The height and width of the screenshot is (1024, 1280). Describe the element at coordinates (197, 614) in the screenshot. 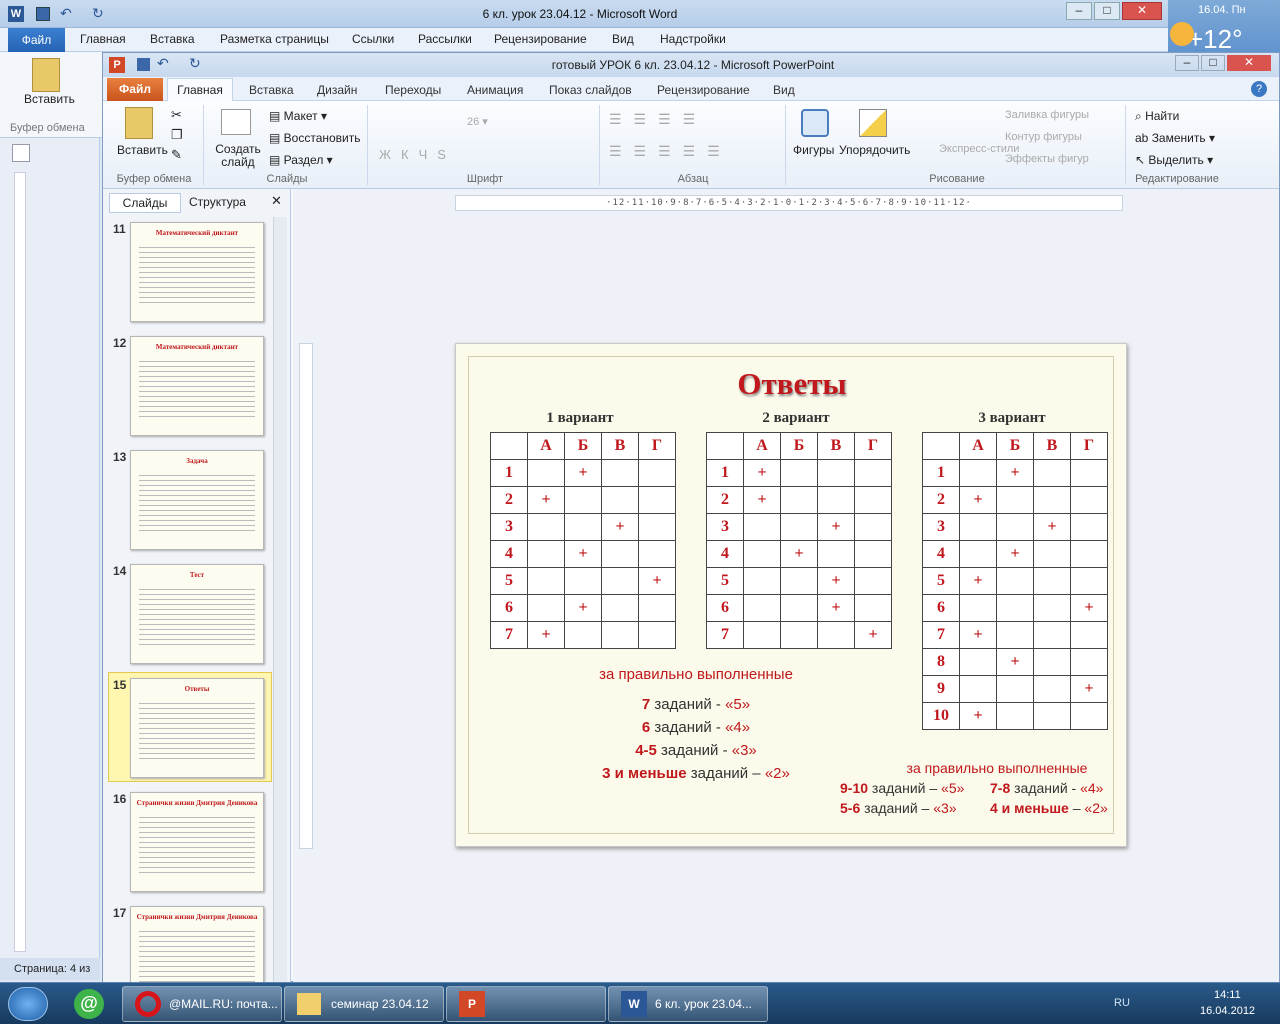

I see `slide-thumbnail: Тест` at that location.